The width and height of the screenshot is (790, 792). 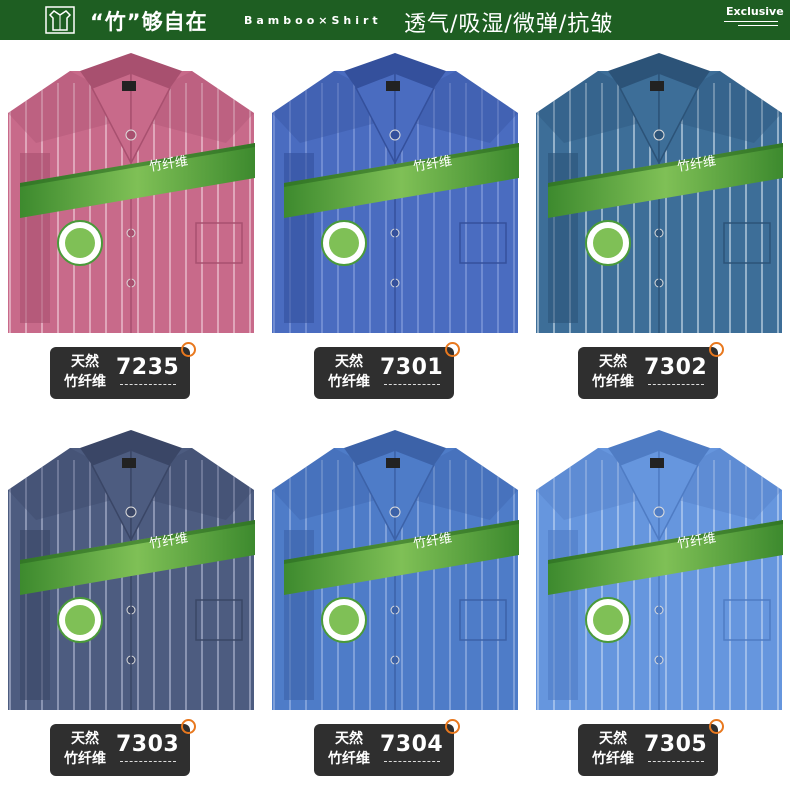 I want to click on product-card: 竹纤维 天然 竹纤维 7304, so click(x=395, y=598).